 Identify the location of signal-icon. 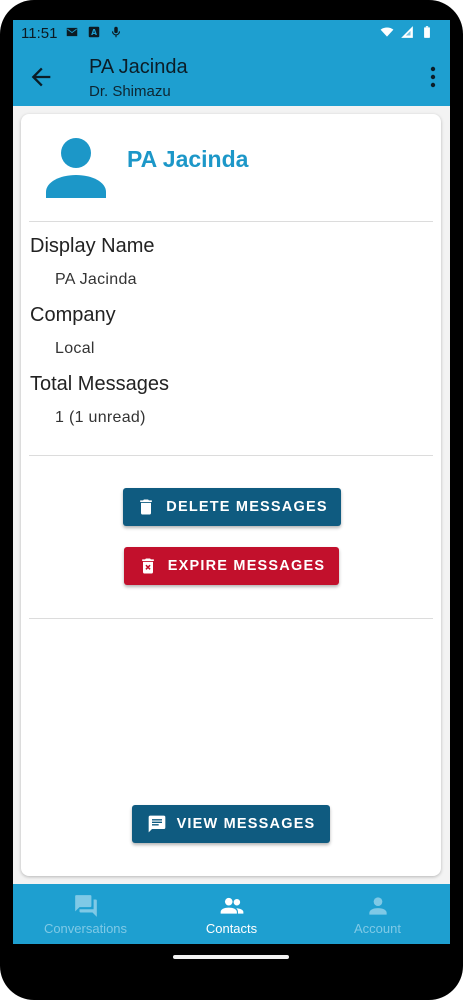
(407, 32).